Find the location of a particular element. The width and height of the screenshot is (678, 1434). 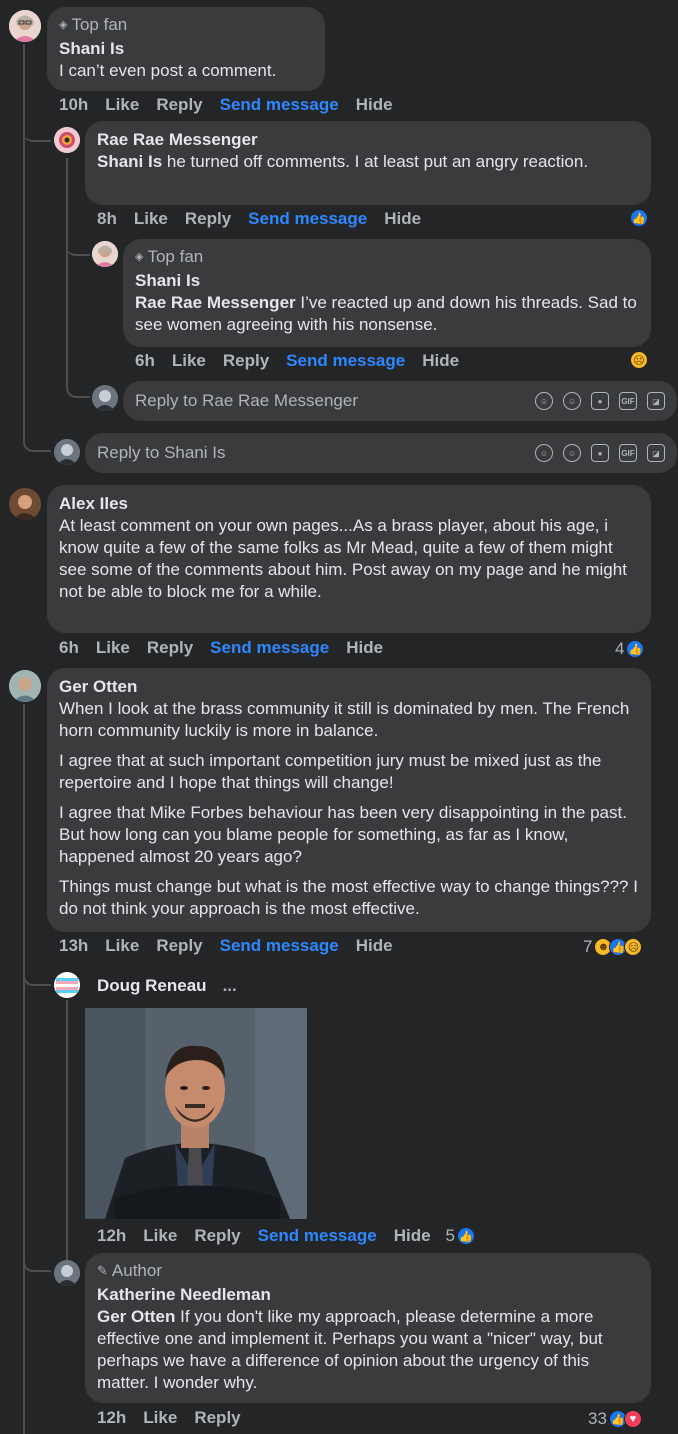

comment-author: Rae Rae Messenger is located at coordinates (368, 140).